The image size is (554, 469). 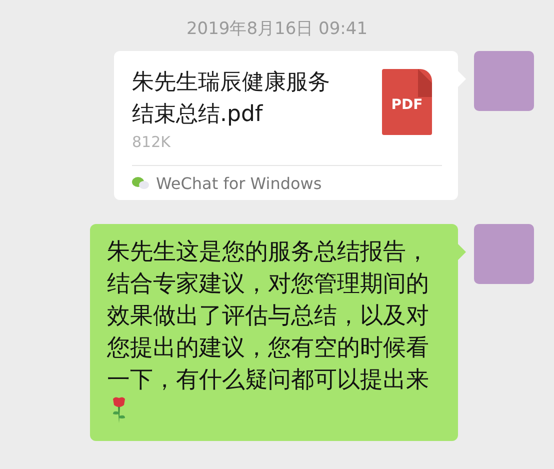 I want to click on timestamp: 2019年8月16日 09:41, so click(x=277, y=29).